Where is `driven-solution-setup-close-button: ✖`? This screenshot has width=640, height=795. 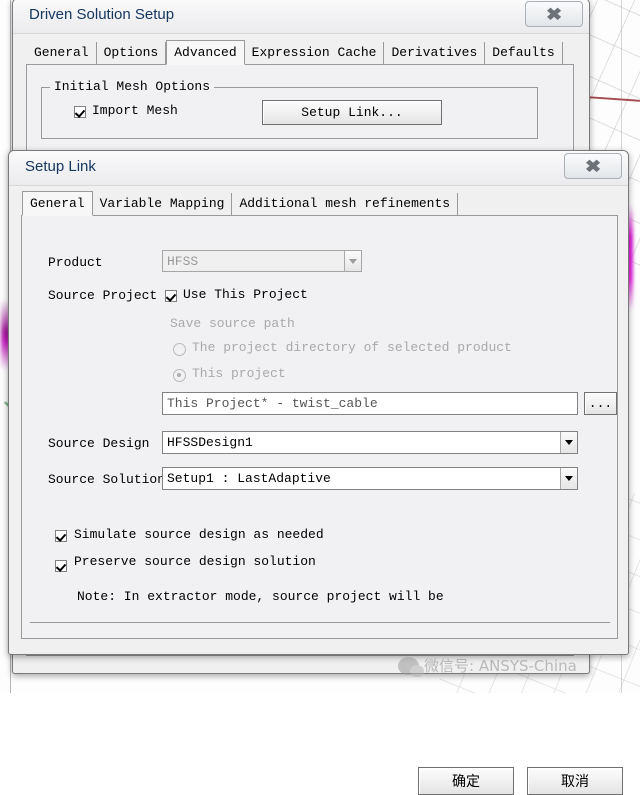 driven-solution-setup-close-button: ✖ is located at coordinates (554, 14).